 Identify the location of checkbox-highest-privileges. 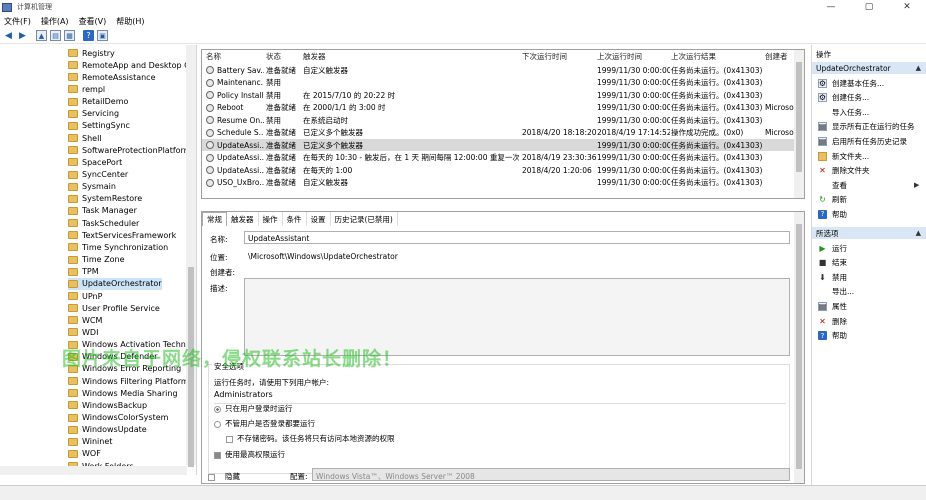
(217, 455).